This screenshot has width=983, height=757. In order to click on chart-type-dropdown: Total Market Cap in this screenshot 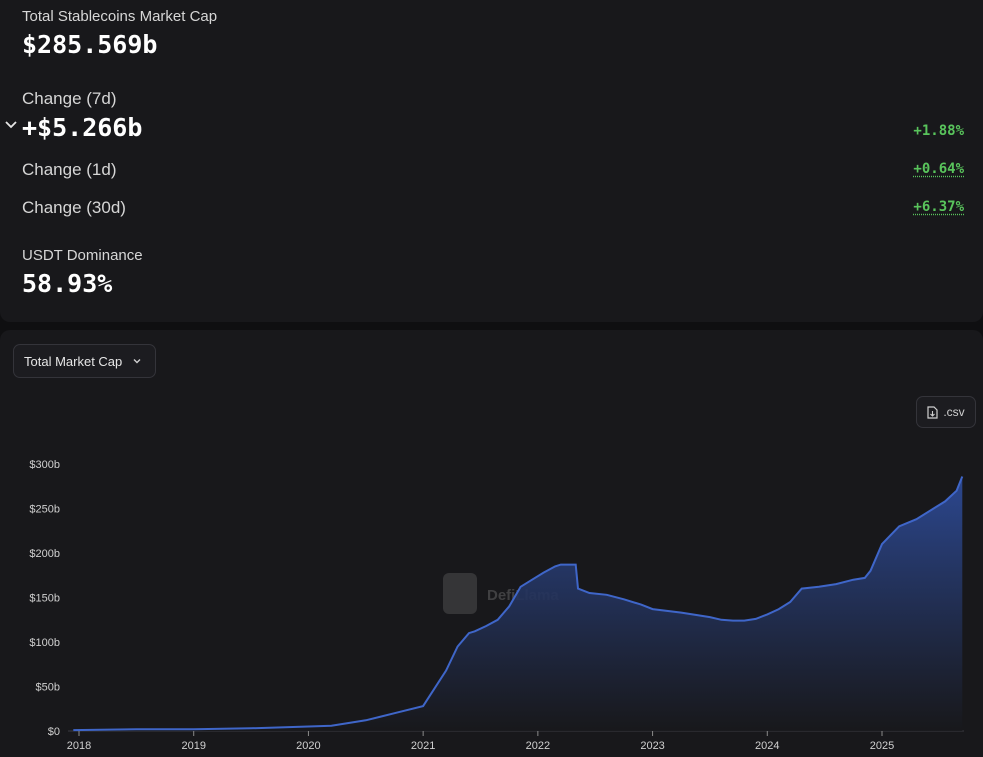, I will do `click(84, 361)`.